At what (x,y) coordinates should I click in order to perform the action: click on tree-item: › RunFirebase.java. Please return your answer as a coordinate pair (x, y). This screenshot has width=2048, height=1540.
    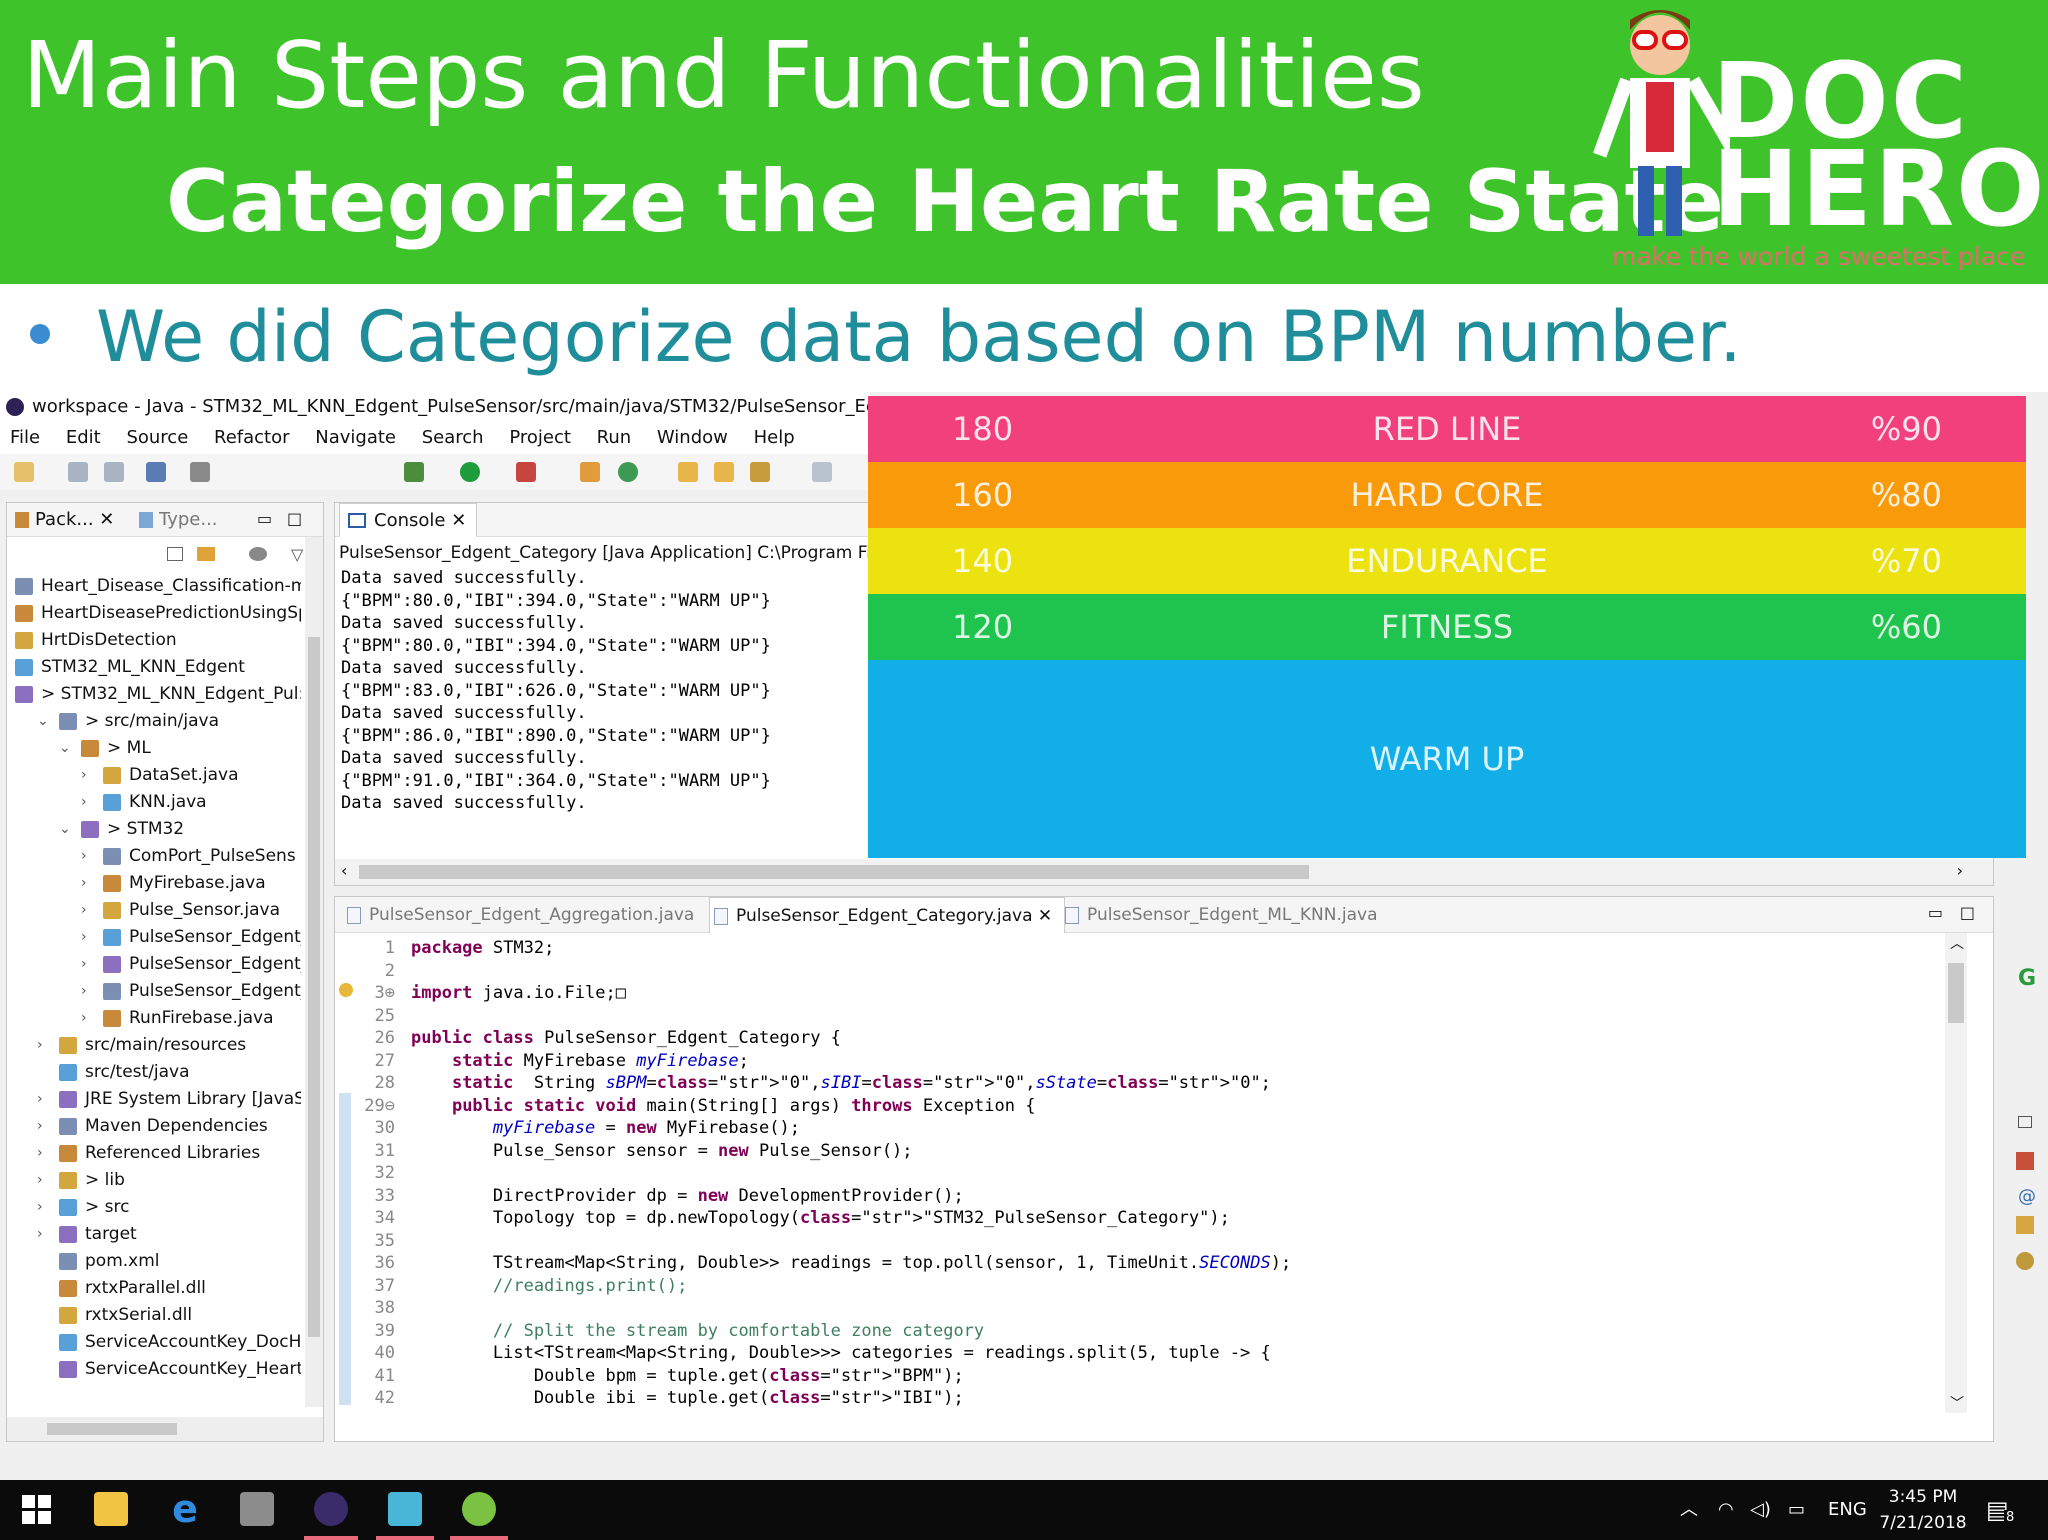
    Looking at the image, I should click on (154, 1018).